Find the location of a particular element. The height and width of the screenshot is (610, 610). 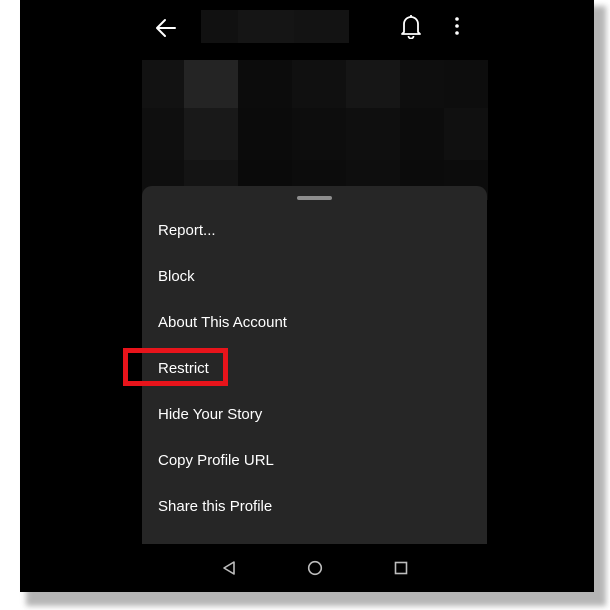

nav-back-triangle-icon is located at coordinates (229, 568).